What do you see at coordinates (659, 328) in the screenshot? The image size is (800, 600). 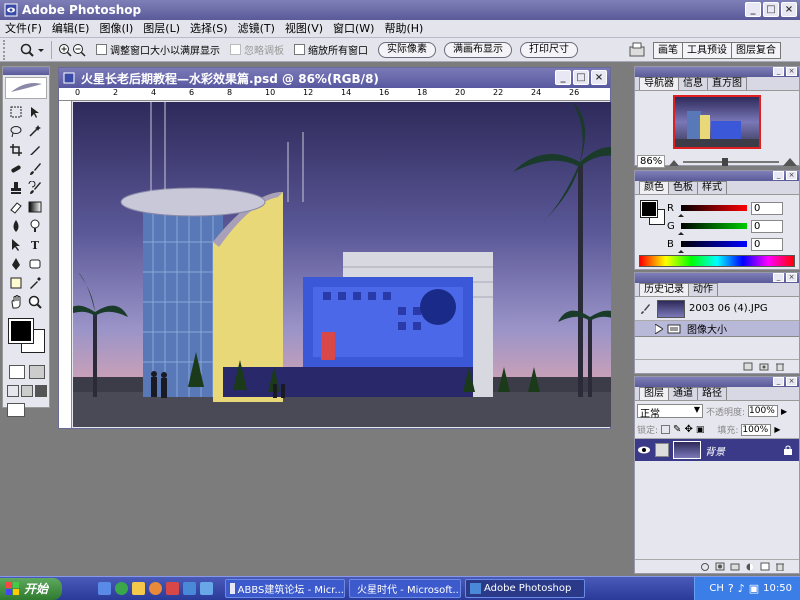 I see `history-state-slider-icon` at bounding box center [659, 328].